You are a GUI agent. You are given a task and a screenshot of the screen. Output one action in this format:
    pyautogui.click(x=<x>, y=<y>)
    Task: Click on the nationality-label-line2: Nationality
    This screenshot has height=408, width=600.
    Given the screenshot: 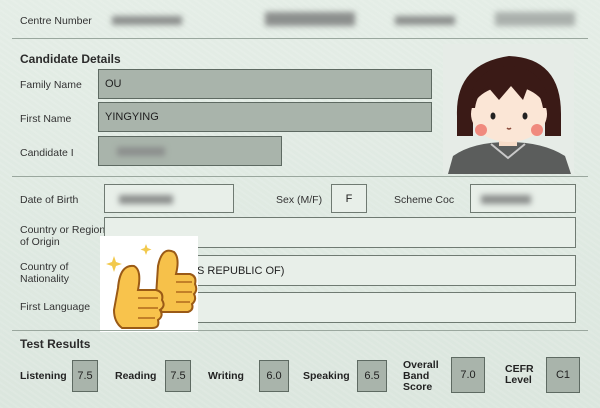 What is the action you would take?
    pyautogui.click(x=45, y=279)
    